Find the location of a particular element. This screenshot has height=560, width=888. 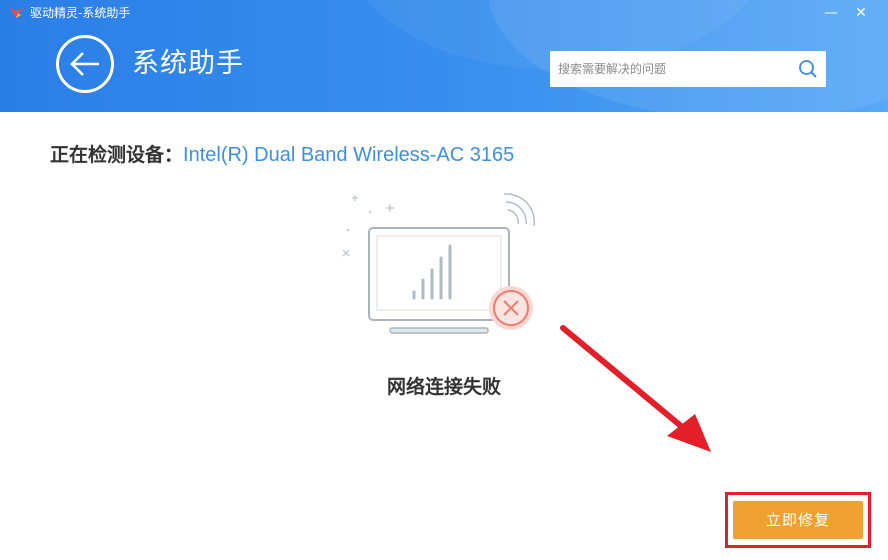

detection-label: 正在检测设备： is located at coordinates (117, 155).